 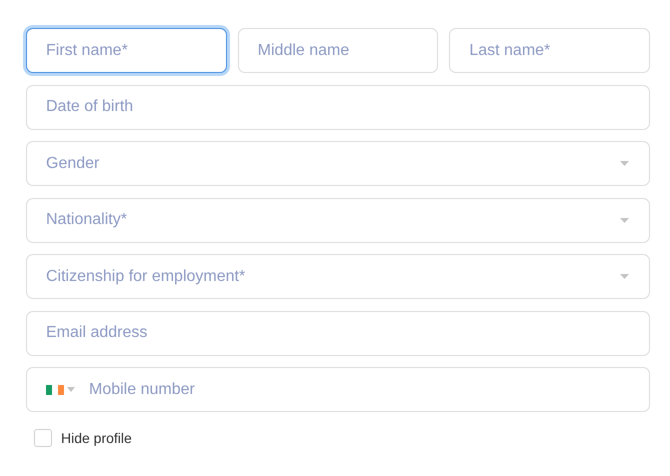 I want to click on country-selector, so click(x=60, y=389).